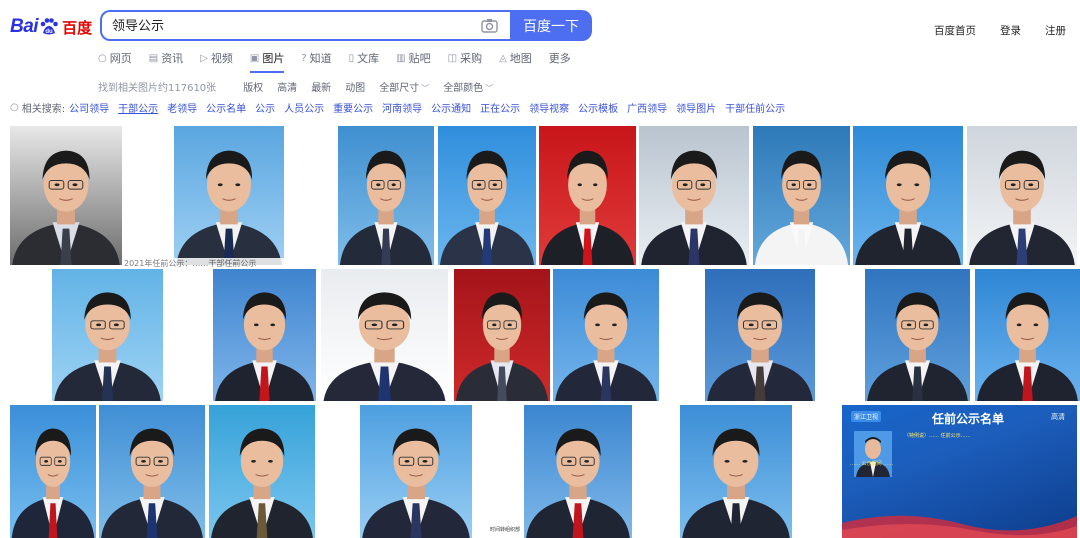 The height and width of the screenshot is (538, 1080). I want to click on tab-5: ? 知道, so click(316, 58).